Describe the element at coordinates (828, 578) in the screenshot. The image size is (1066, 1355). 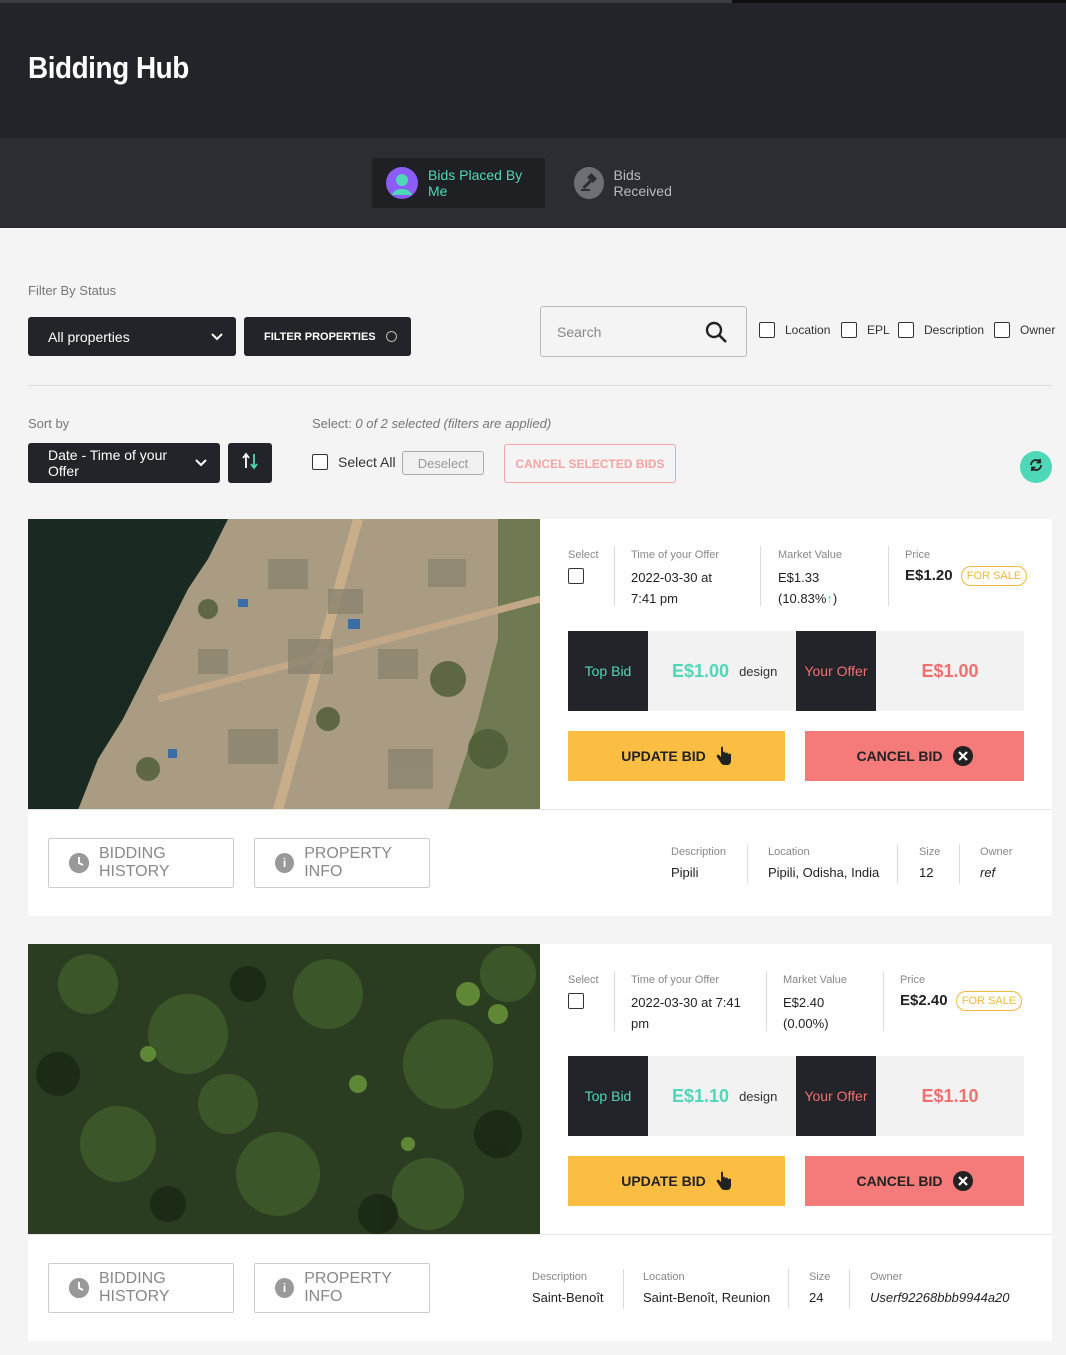
I see `market-value: Market Value E$1.33 (10.83%↑)` at that location.